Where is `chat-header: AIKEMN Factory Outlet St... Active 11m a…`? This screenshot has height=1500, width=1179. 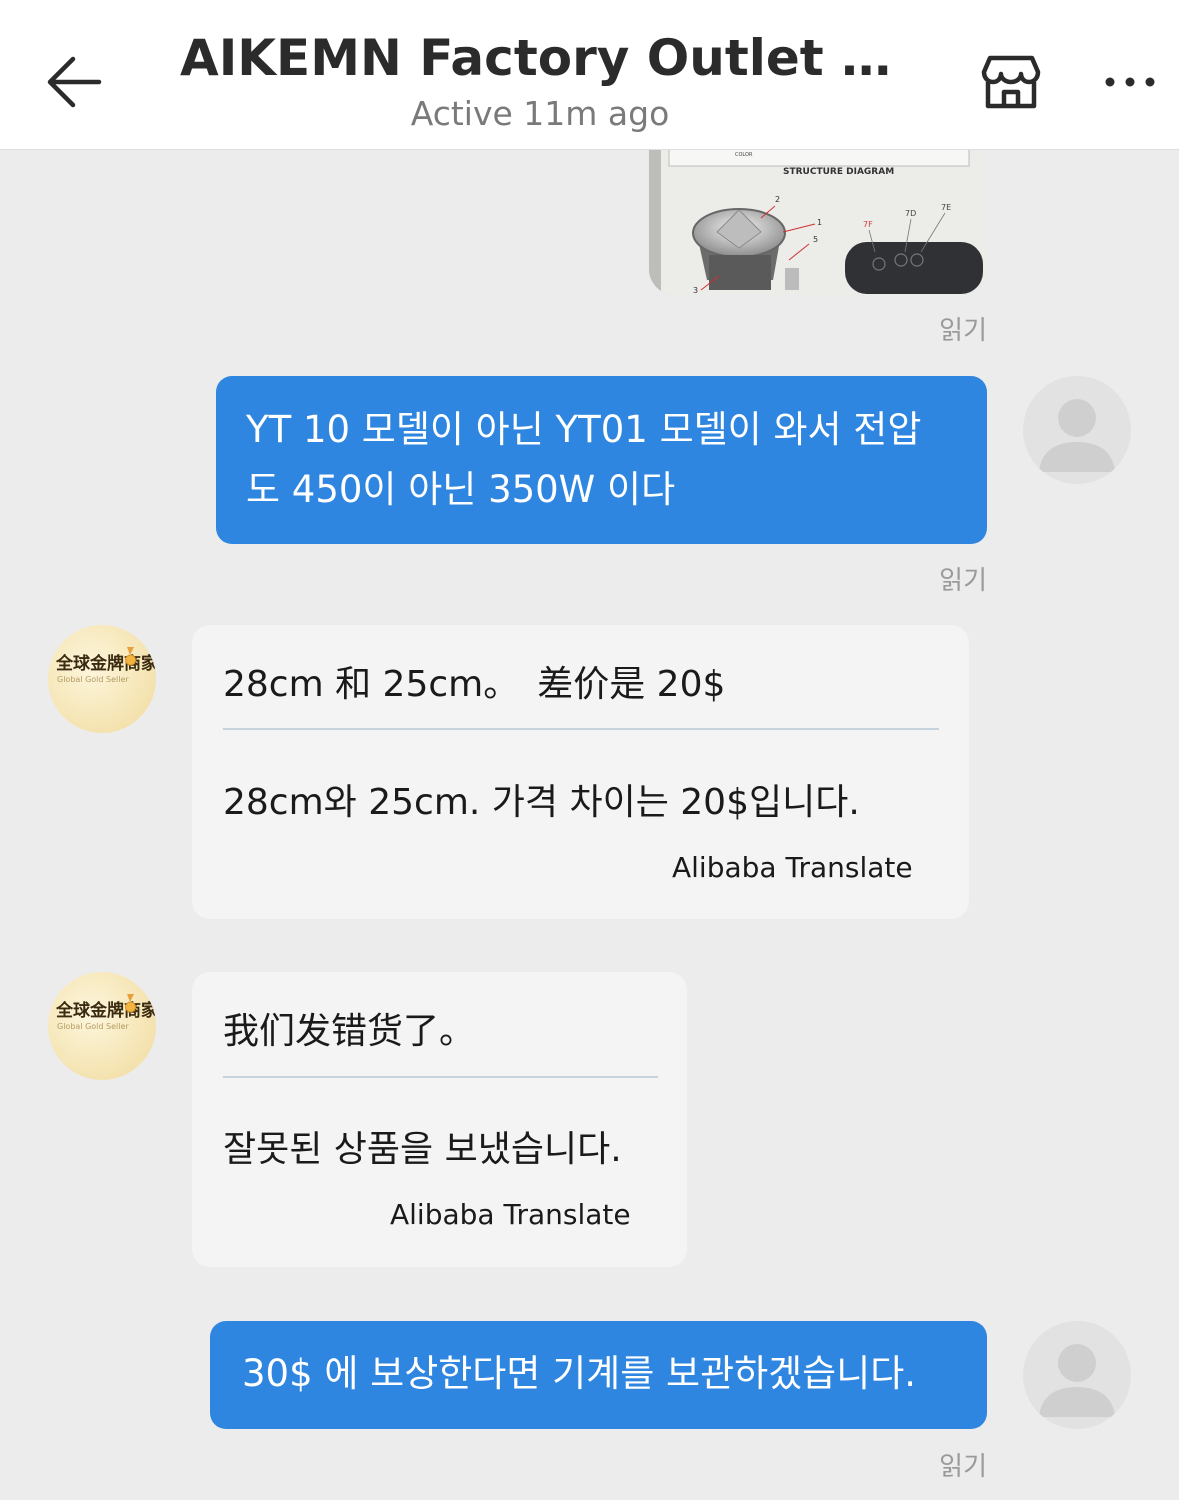
chat-header: AIKEMN Factory Outlet St... Active 11m a… is located at coordinates (589, 75).